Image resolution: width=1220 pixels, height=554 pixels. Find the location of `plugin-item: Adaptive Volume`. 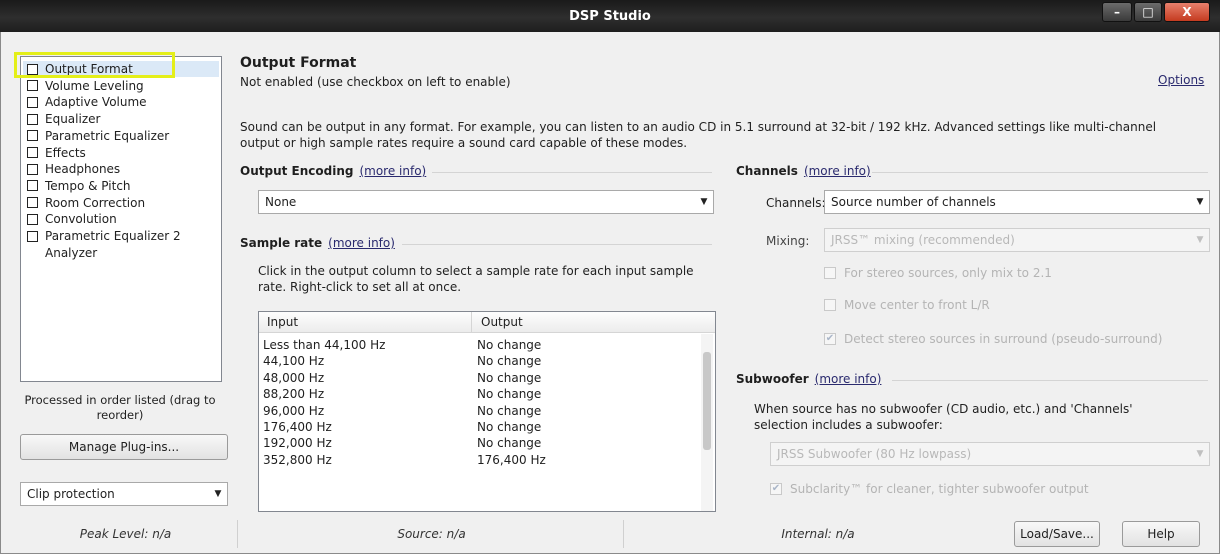

plugin-item: Adaptive Volume is located at coordinates (87, 102).